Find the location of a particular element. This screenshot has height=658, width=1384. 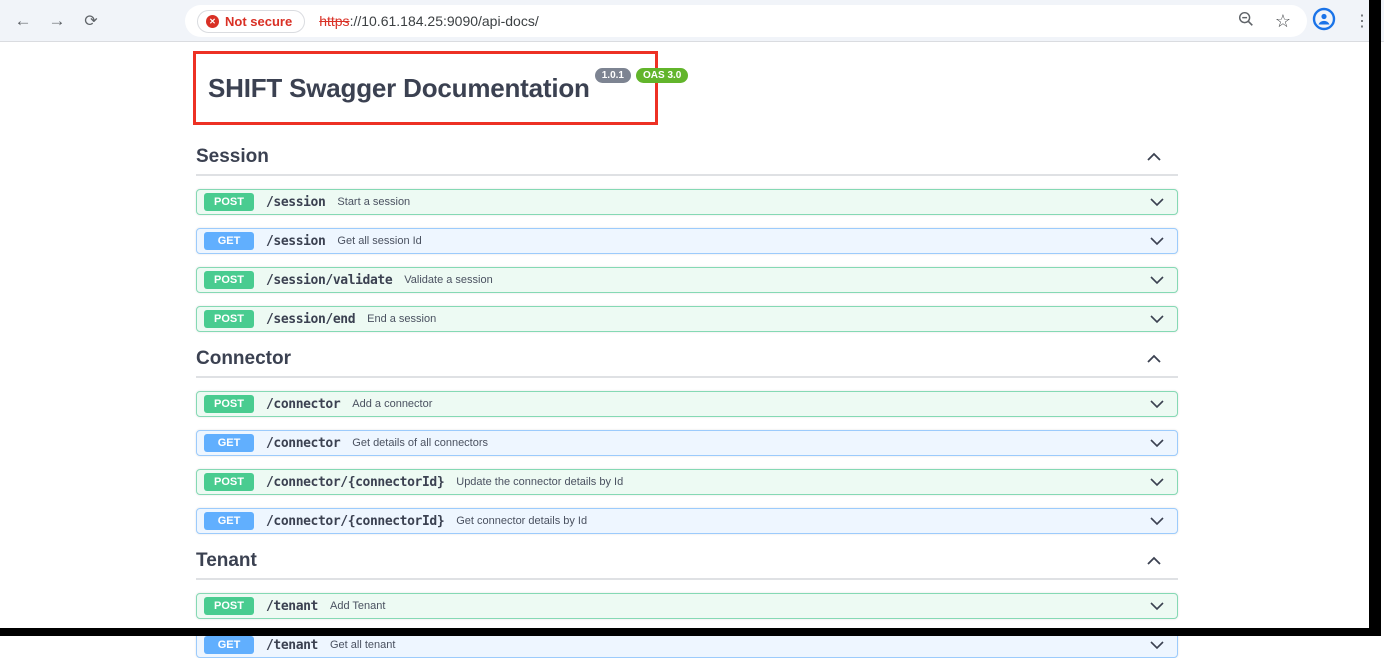

endpoint-summary: Validate a session is located at coordinates (448, 280).